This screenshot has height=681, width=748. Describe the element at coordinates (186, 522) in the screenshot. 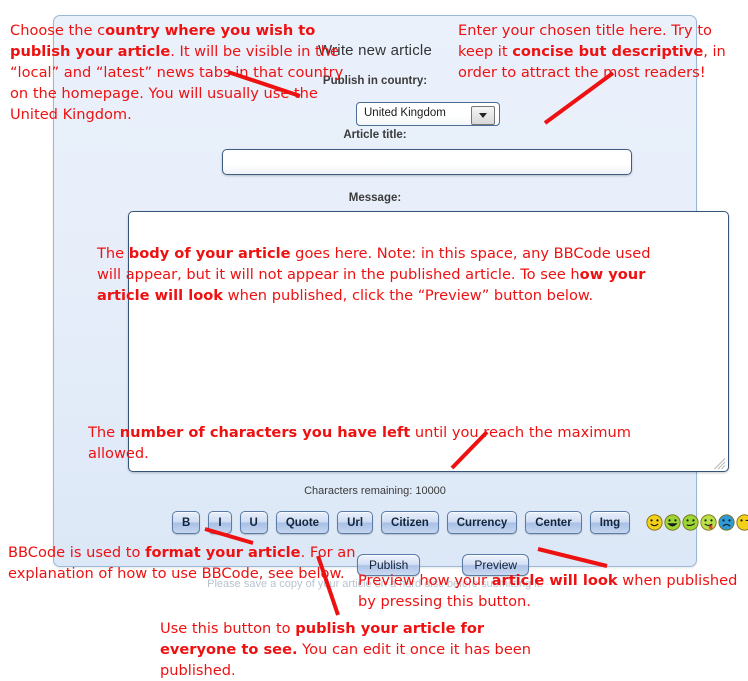

I see `bbcode-bold-button: B` at that location.